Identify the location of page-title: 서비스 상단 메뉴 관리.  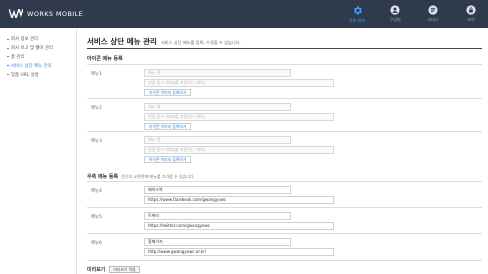
(122, 41).